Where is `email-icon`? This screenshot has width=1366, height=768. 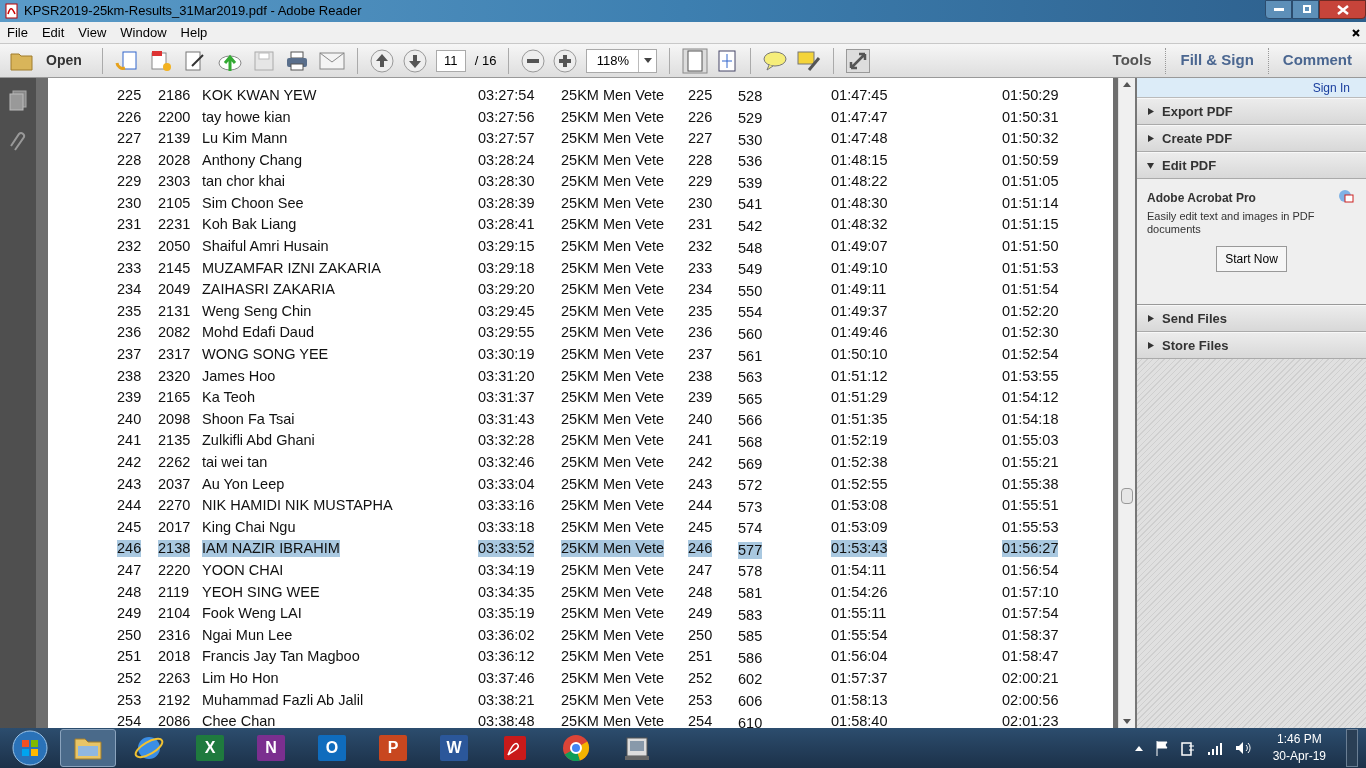 email-icon is located at coordinates (331, 60).